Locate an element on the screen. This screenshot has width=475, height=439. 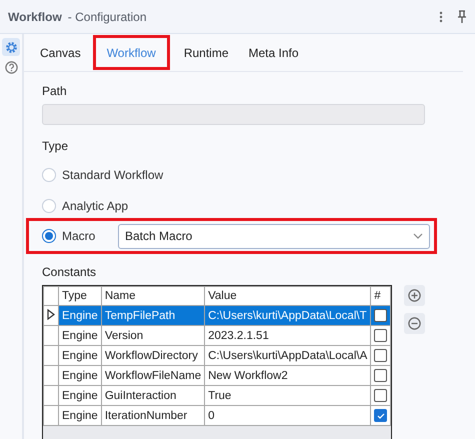
radio-button is located at coordinates (49, 236).